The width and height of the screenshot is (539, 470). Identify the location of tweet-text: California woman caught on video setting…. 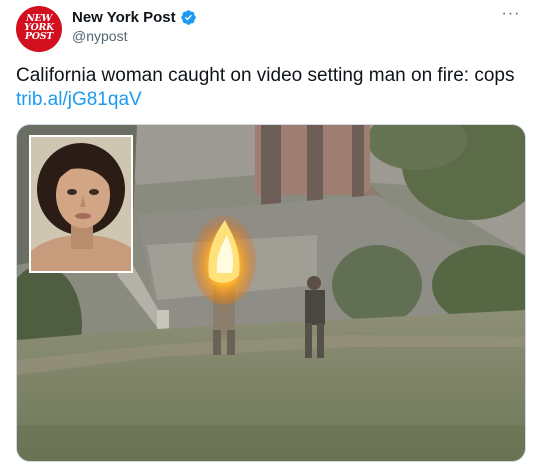
(271, 88).